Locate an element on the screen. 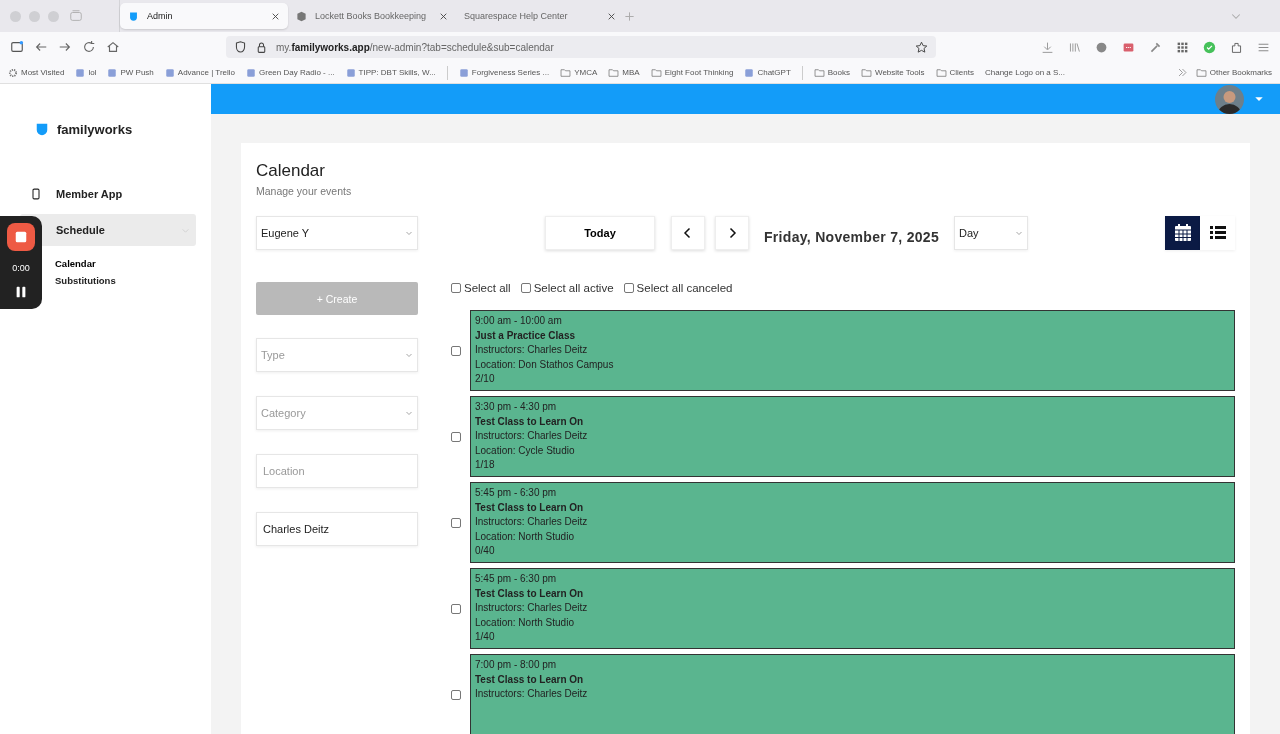 The height and width of the screenshot is (734, 1280). shield-icon is located at coordinates (133, 16).